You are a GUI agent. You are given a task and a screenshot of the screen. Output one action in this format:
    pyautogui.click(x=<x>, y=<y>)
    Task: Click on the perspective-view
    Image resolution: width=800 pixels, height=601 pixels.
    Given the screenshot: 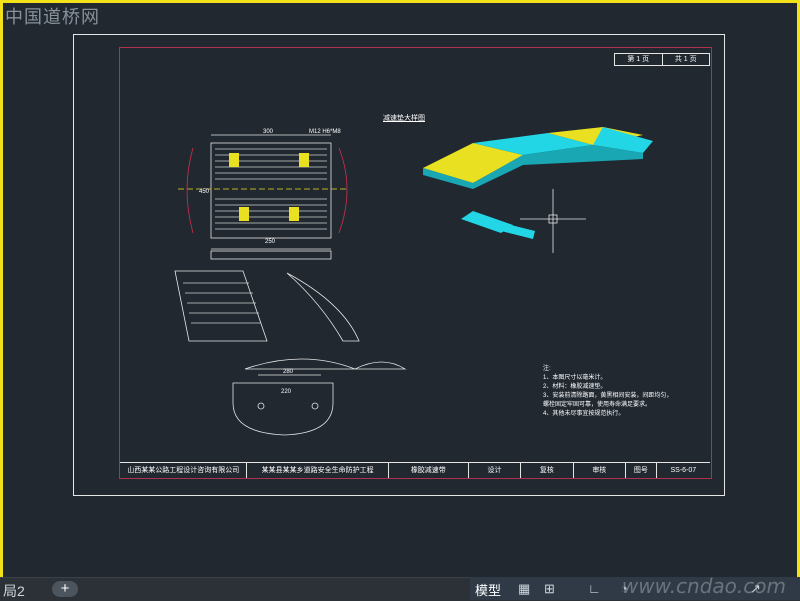 What is the action you would take?
    pyautogui.click(x=538, y=183)
    